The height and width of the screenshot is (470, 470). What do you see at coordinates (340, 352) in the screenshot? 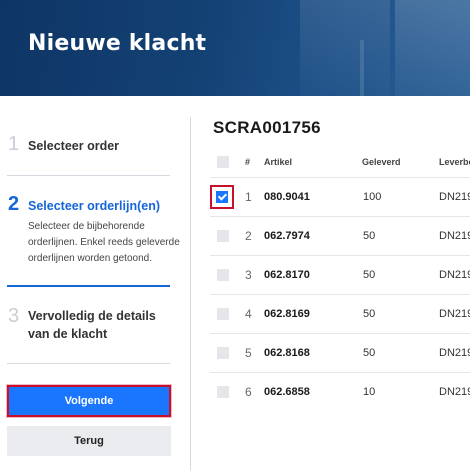
I see `table-row: 5 062.8168 50 DN219` at bounding box center [340, 352].